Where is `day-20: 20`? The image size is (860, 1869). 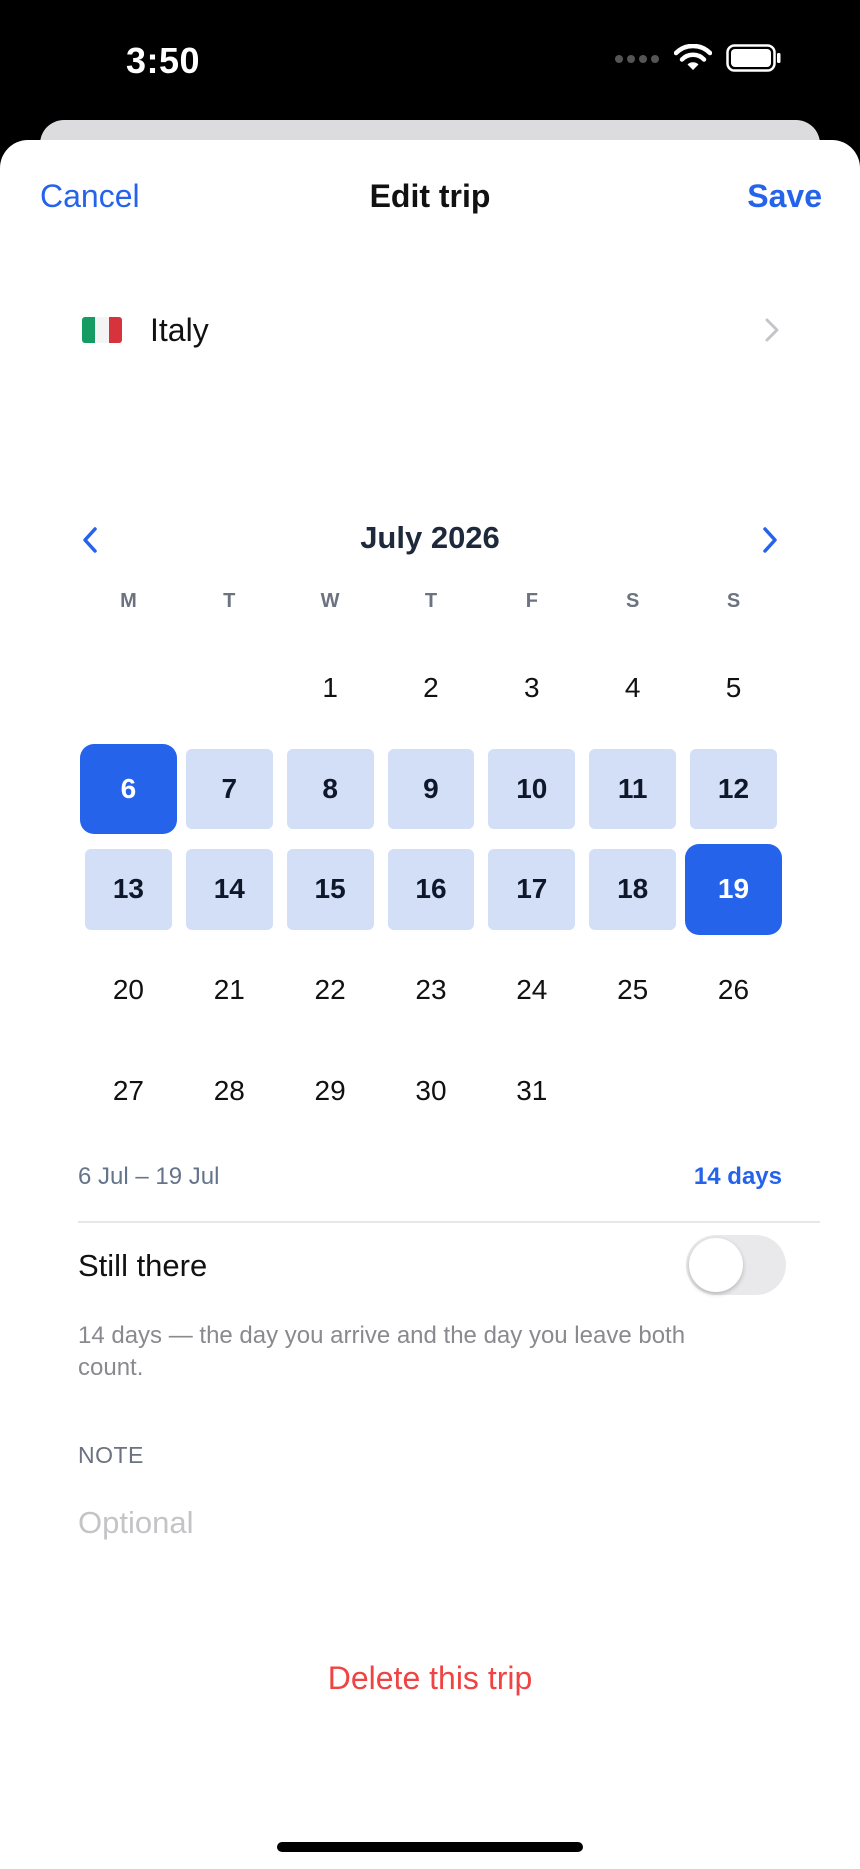
day-20: 20 is located at coordinates (128, 990).